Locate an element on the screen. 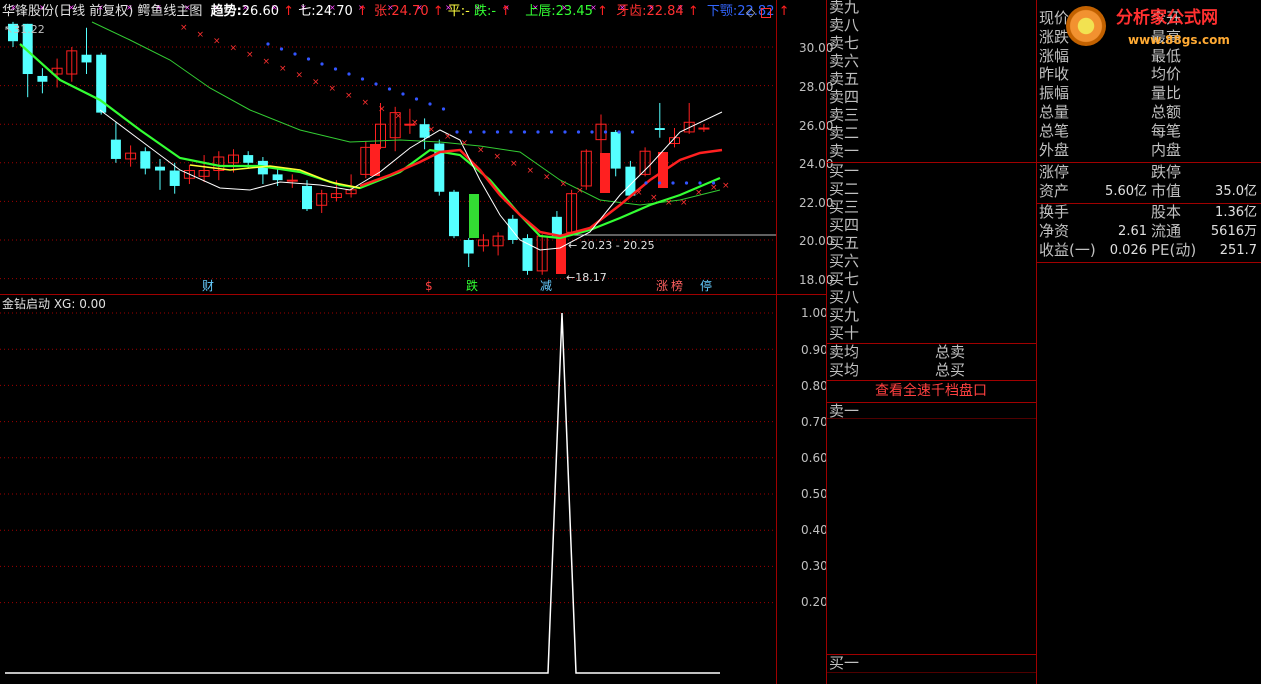 The image size is (1261, 684). indicator-tick: 0.30 is located at coordinates (814, 566).